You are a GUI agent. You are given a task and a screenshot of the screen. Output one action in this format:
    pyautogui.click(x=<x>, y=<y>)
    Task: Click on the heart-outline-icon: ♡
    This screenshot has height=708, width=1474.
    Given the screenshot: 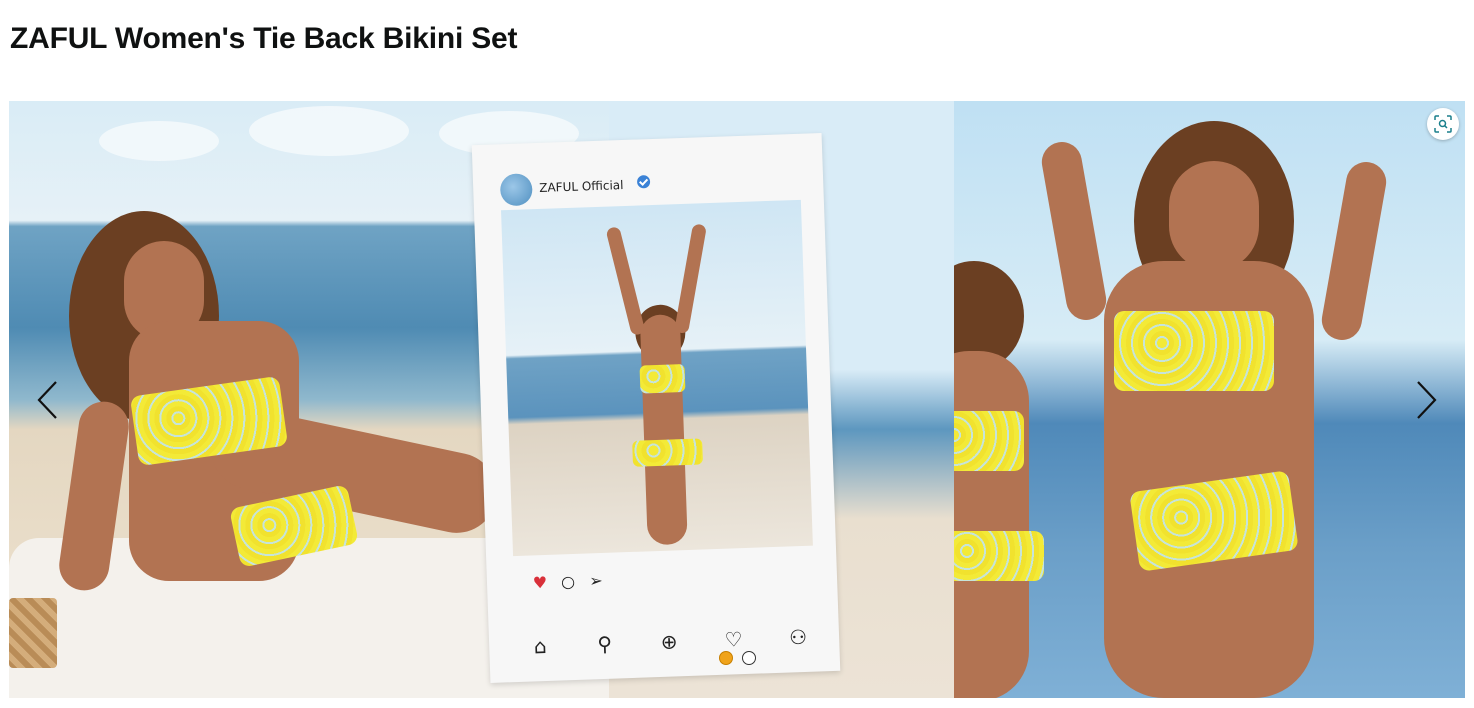 What is the action you would take?
    pyautogui.click(x=734, y=639)
    